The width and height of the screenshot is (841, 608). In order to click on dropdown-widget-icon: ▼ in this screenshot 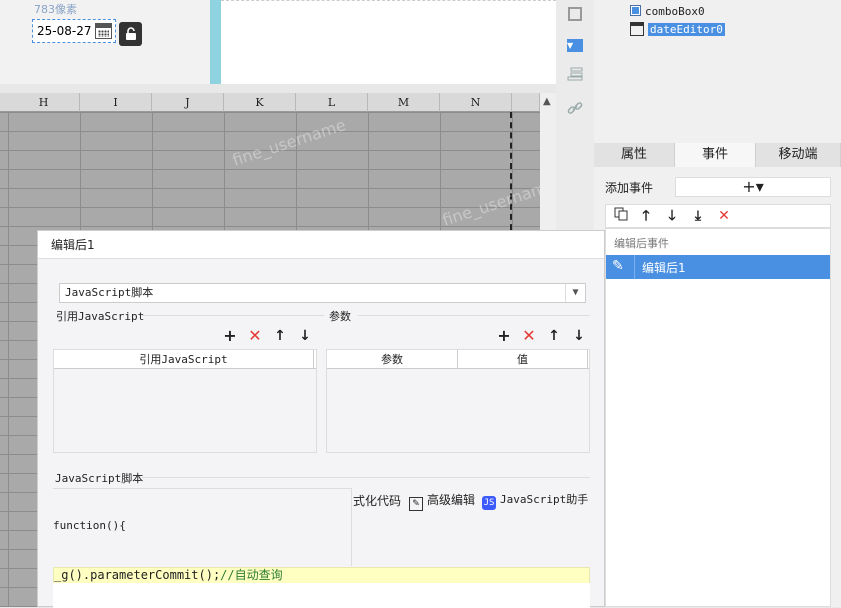, I will do `click(575, 45)`.